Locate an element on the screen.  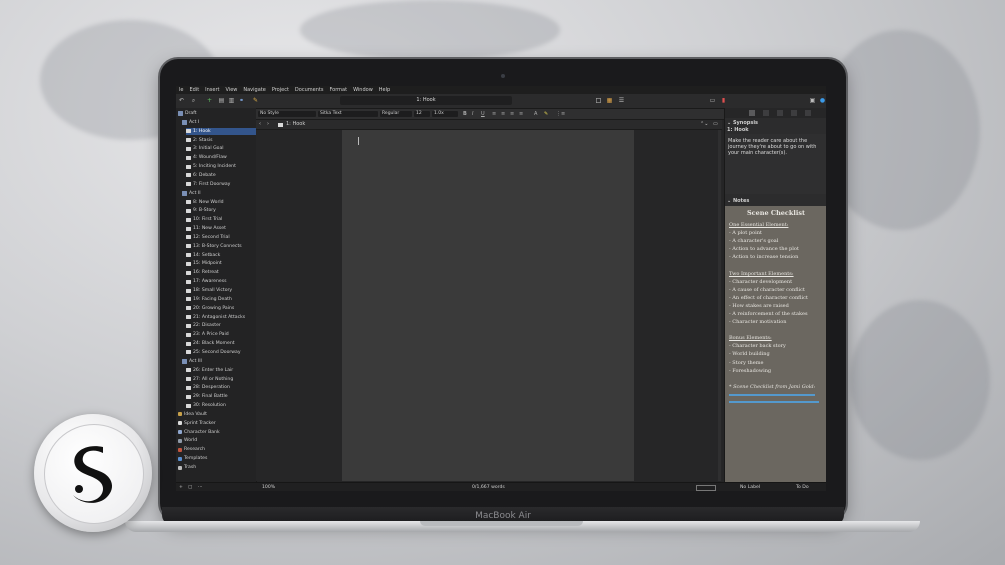
binder-item: Sprint Tracker is located at coordinates (217, 423).